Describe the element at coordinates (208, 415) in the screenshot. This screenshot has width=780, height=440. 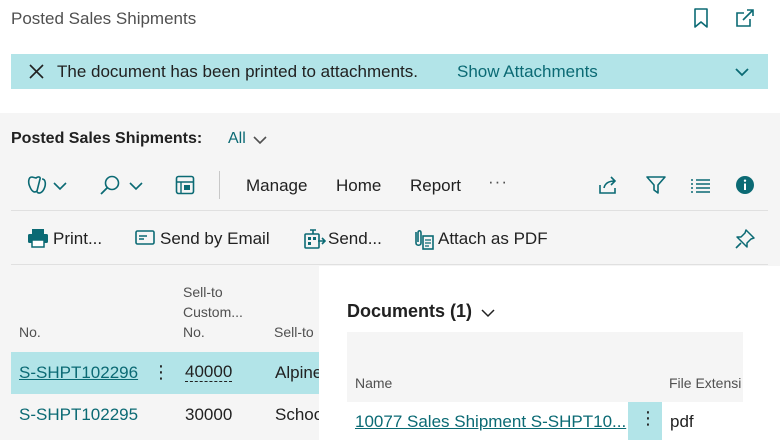
I see `customer-no-cell: 30000` at that location.